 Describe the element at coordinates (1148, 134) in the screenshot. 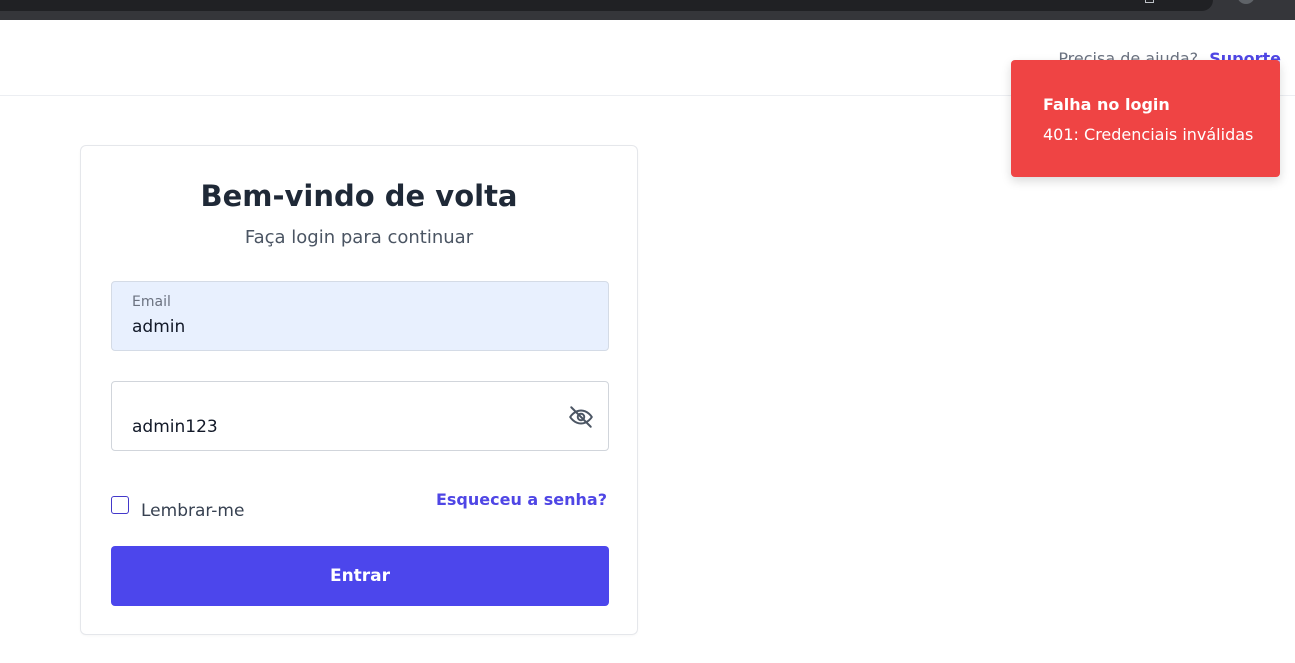

I see `toast-message: 401: Credenciais inválidas` at that location.